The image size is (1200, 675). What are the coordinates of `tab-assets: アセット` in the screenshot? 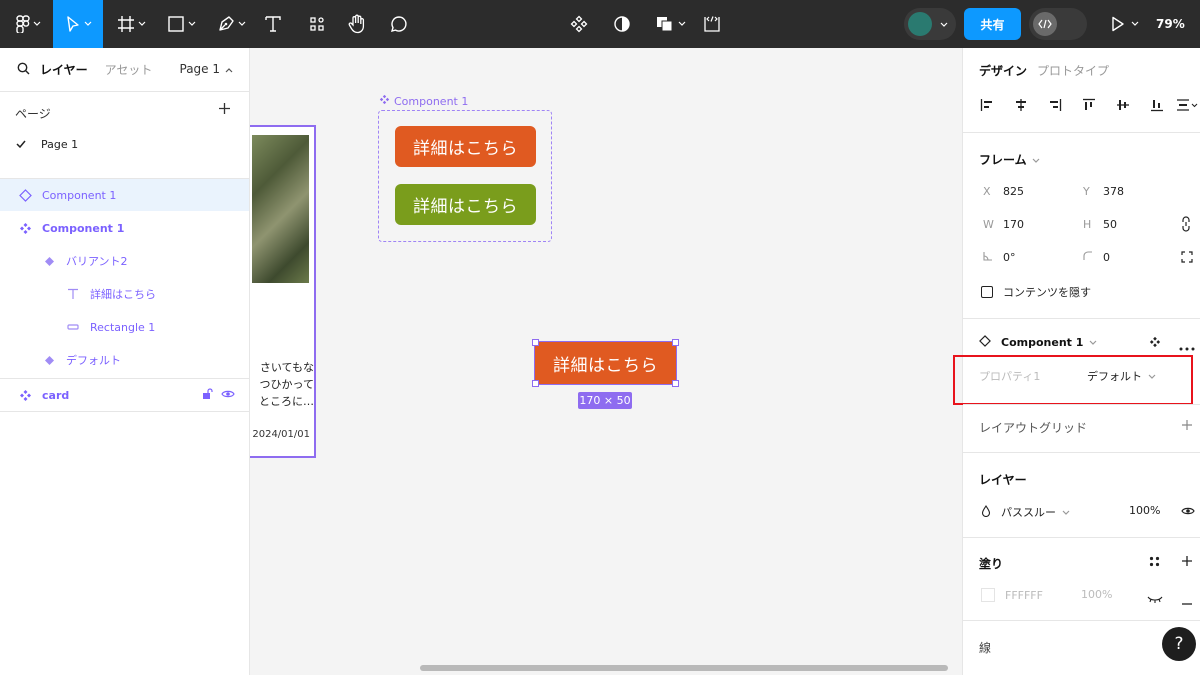 It's located at (129, 69).